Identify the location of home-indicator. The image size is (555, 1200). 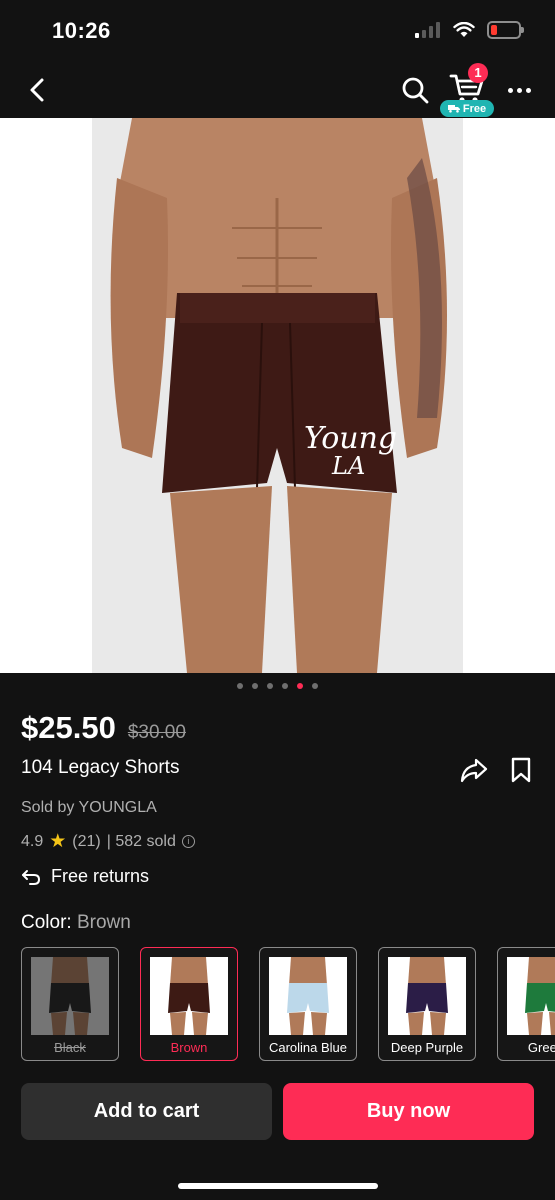
(278, 1186).